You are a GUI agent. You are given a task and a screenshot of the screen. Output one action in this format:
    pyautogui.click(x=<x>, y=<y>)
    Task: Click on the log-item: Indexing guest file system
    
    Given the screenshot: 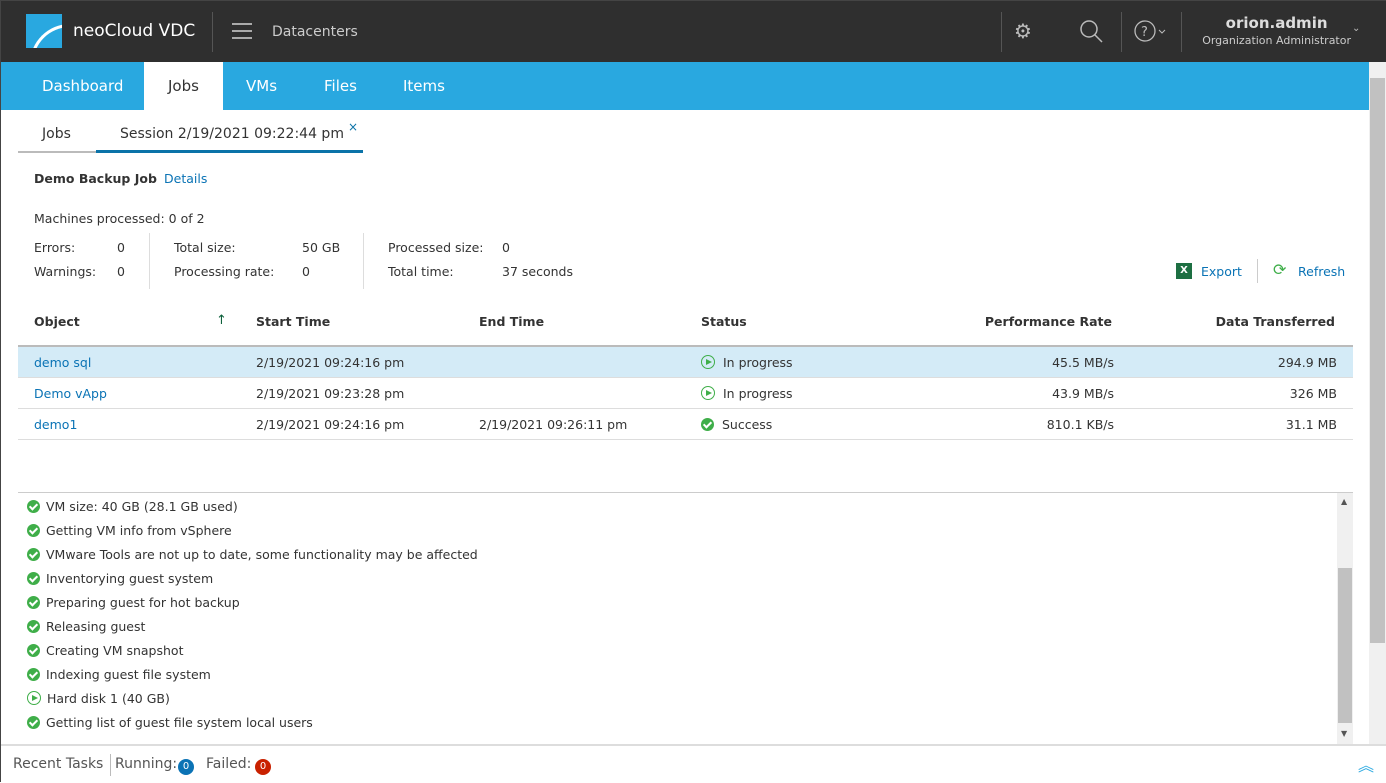 What is the action you would take?
    pyautogui.click(x=119, y=674)
    